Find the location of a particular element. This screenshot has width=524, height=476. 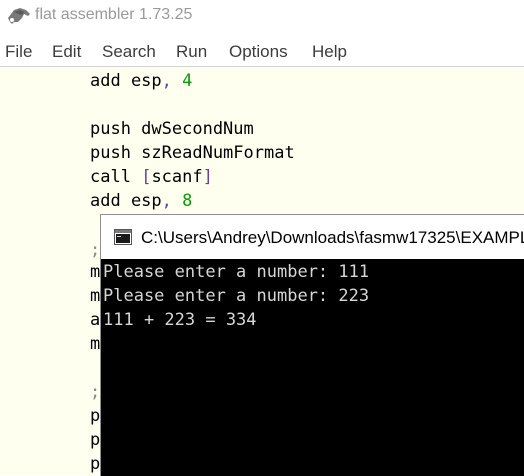

menu-help: Help is located at coordinates (329, 52).